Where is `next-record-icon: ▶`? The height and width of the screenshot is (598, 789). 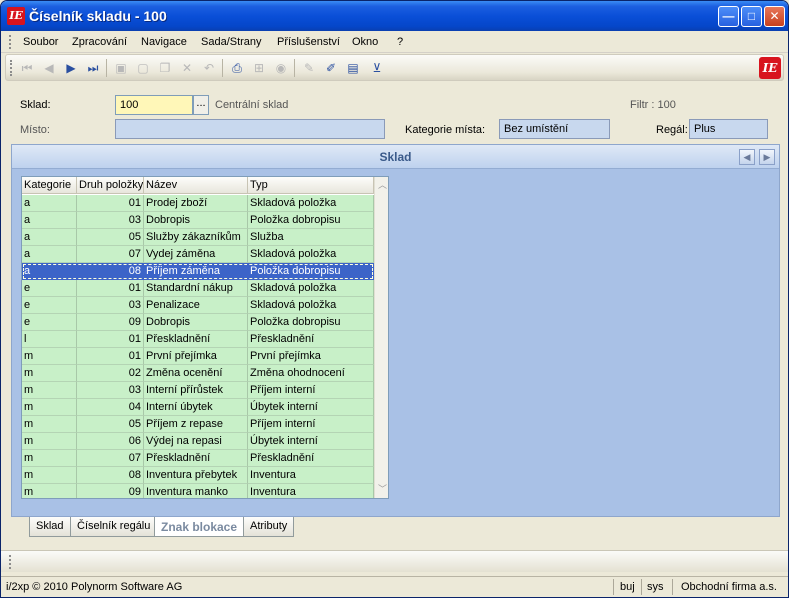
next-record-icon: ▶ is located at coordinates (71, 68).